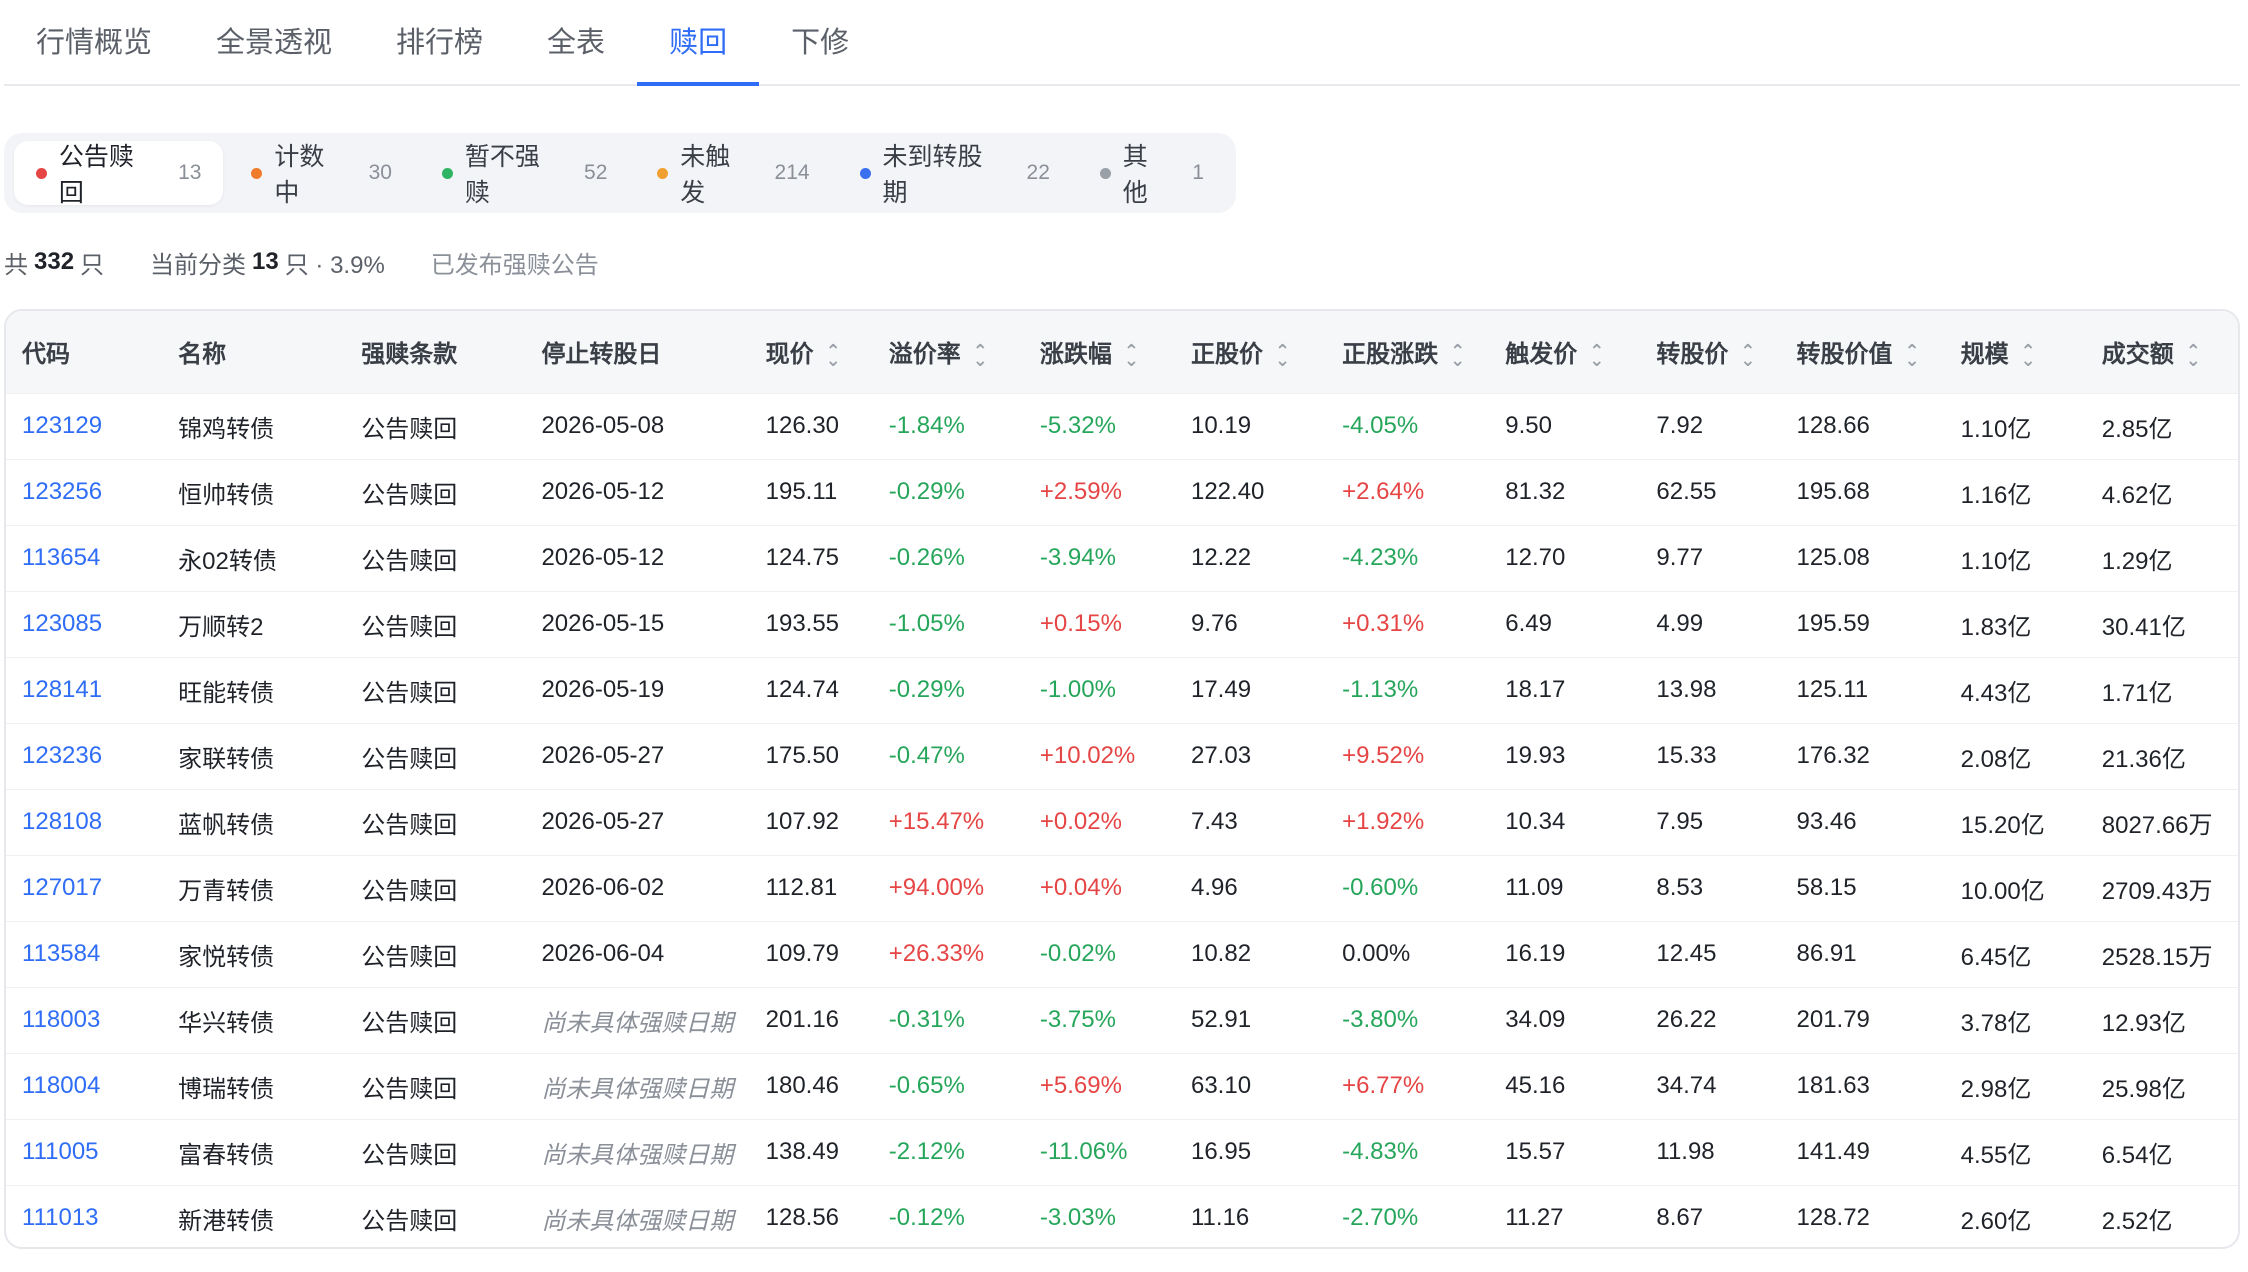 The height and width of the screenshot is (1272, 2248). What do you see at coordinates (84, 888) in the screenshot?
I see `bond-code-link: 127017` at bounding box center [84, 888].